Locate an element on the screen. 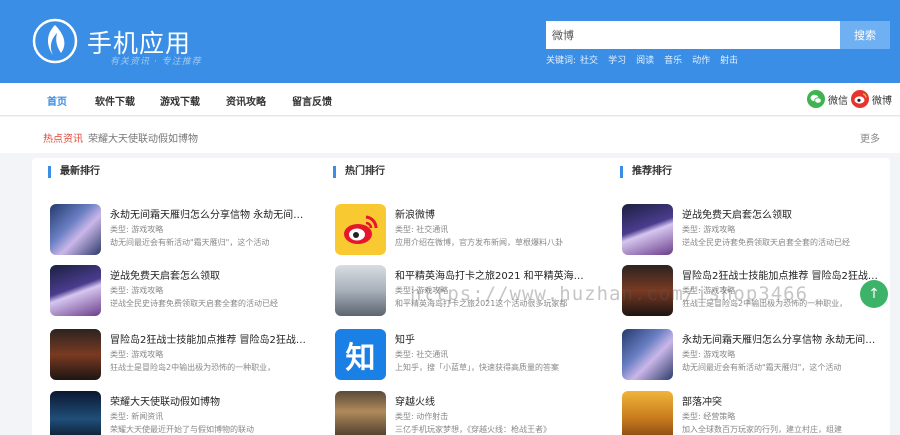 This screenshot has height=435, width=900. ranking-item: 荣耀大天使联动假如博物类型: 新闻资讯荣耀大天使最近开始了与假如博物的联动 is located at coordinates (179, 413).